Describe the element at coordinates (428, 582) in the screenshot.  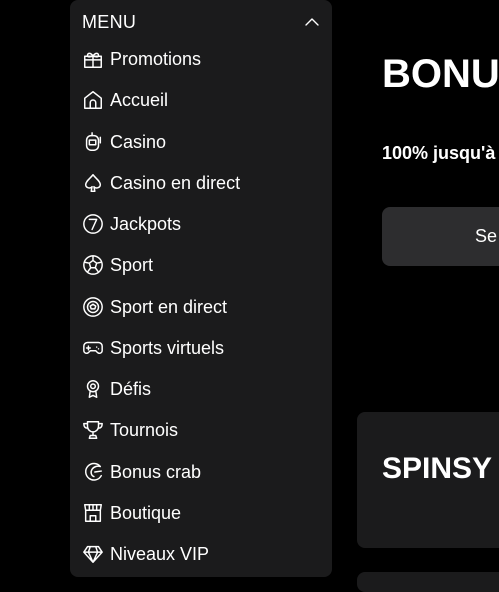
I see `promo-card-next` at that location.